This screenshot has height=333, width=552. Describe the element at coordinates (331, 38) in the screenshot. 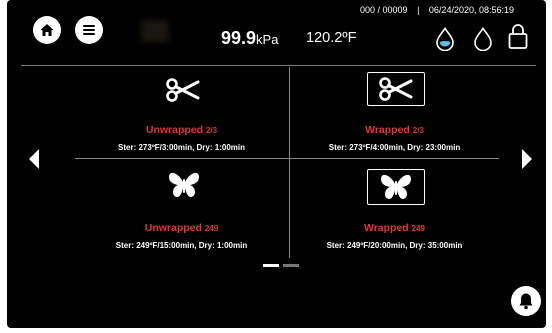

I see `temperature-readout: 120.2ºF` at that location.